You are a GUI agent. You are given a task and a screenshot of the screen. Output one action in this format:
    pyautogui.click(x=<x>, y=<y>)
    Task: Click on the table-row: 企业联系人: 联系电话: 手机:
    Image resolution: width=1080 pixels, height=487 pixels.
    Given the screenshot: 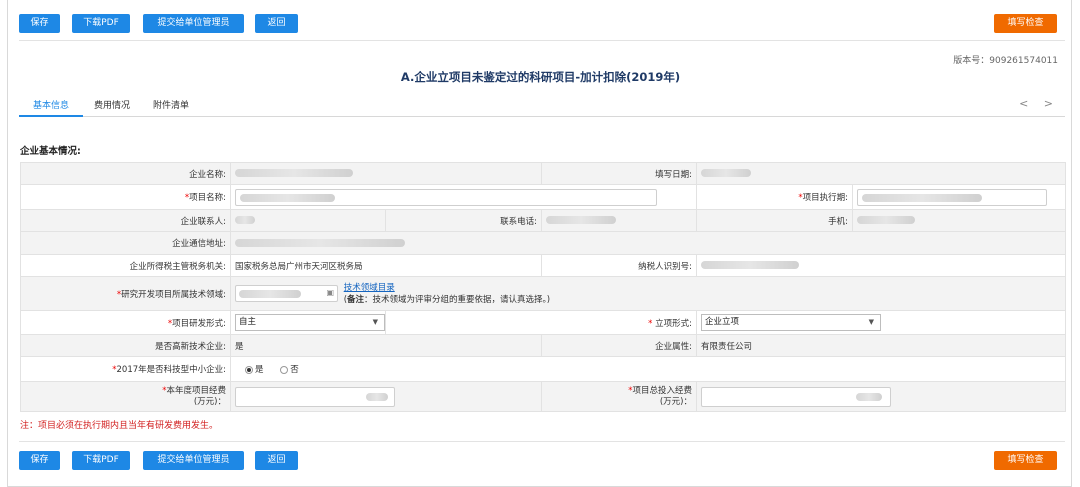 What is the action you would take?
    pyautogui.click(x=543, y=220)
    